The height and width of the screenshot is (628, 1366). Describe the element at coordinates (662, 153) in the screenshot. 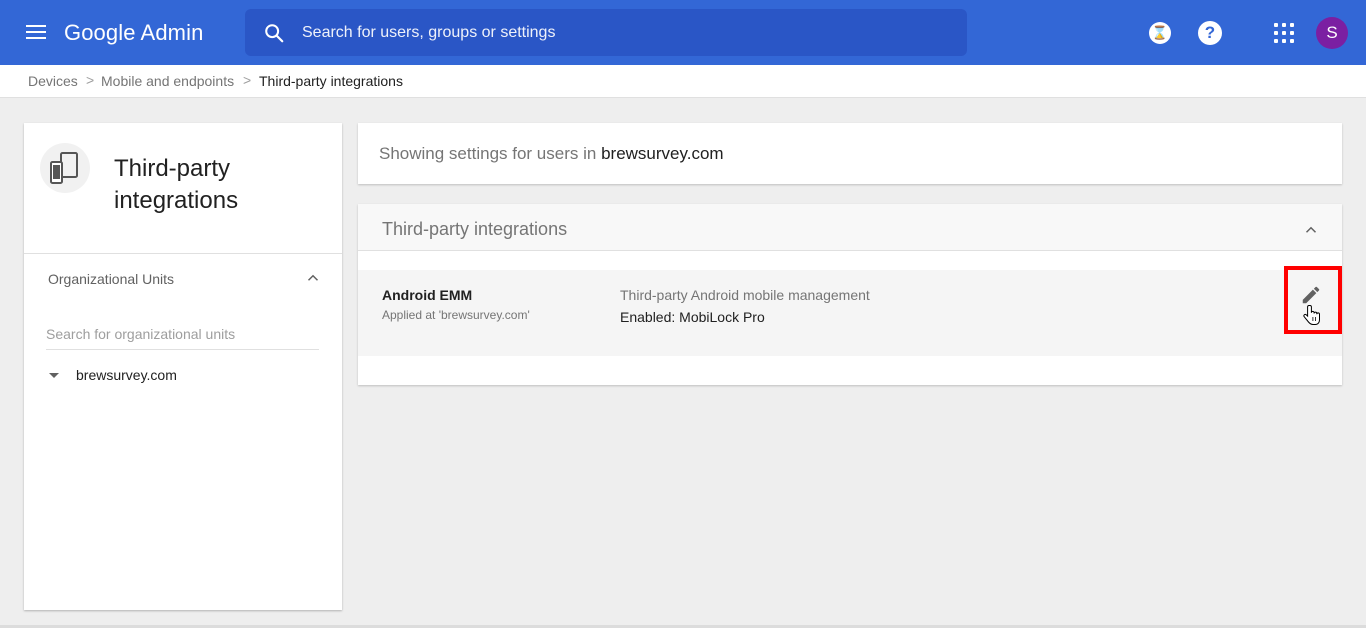

I see `scope-domain: brewsurvey.com` at that location.